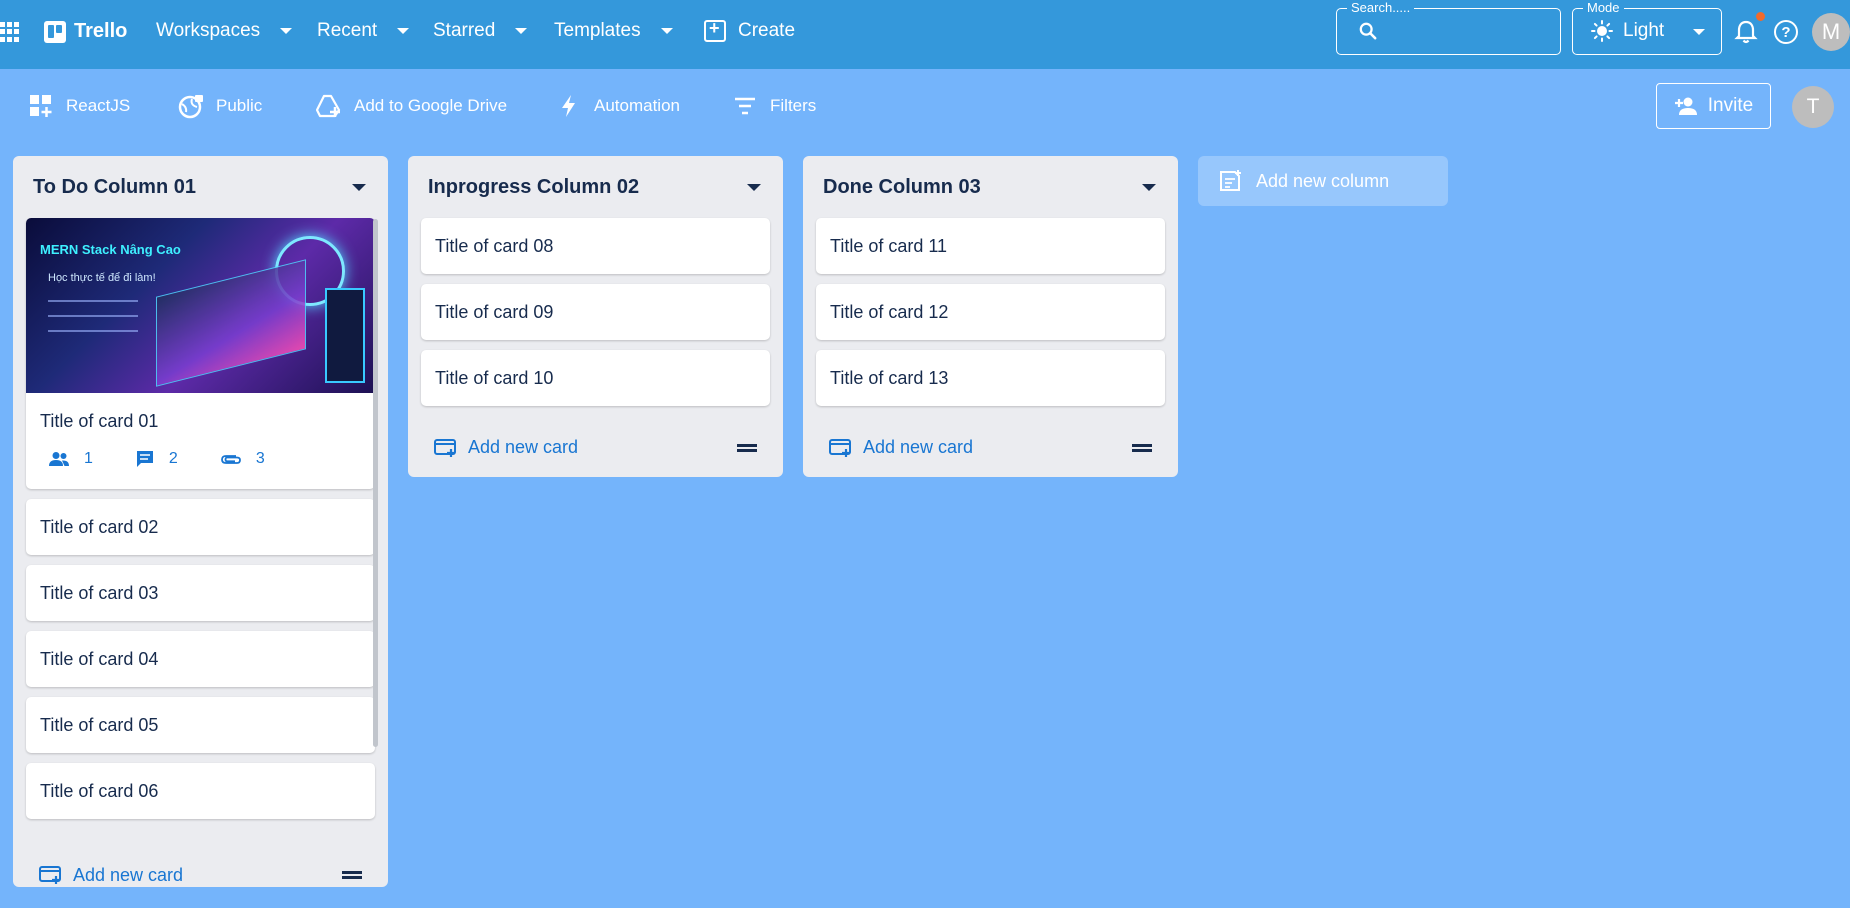 The image size is (1850, 908). What do you see at coordinates (715, 30) in the screenshot?
I see `add-box-icon` at bounding box center [715, 30].